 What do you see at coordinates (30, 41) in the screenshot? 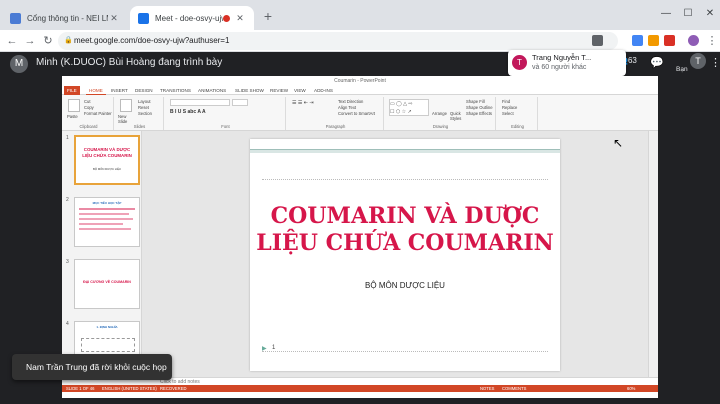
I see `forward-button: →` at bounding box center [30, 41].